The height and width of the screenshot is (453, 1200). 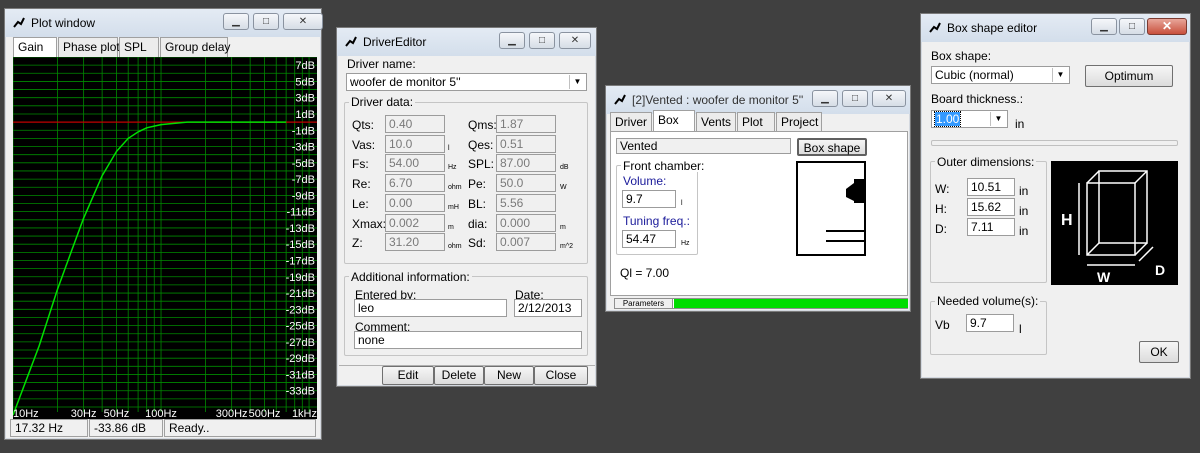 I want to click on box-shape-titlebar: Box shape editor ▁ □ ✕, so click(x=1055, y=28).